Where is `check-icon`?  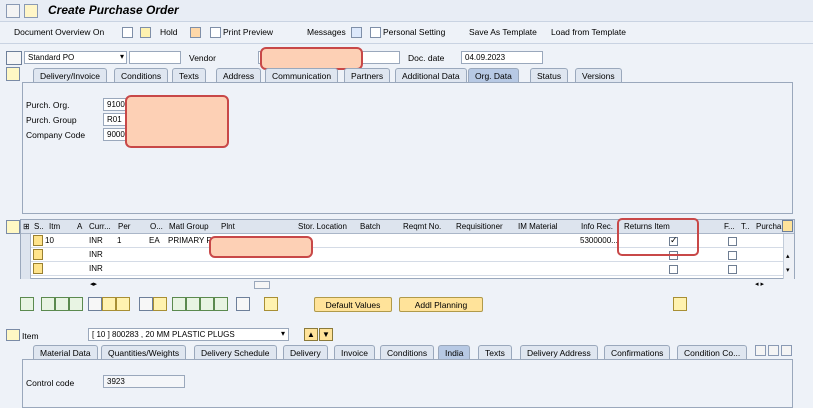 check-icon is located at coordinates (196, 33).